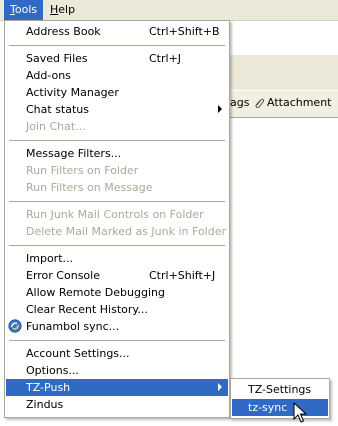  Describe the element at coordinates (48, 75) in the screenshot. I see `menu-item-label: Add-ons` at that location.